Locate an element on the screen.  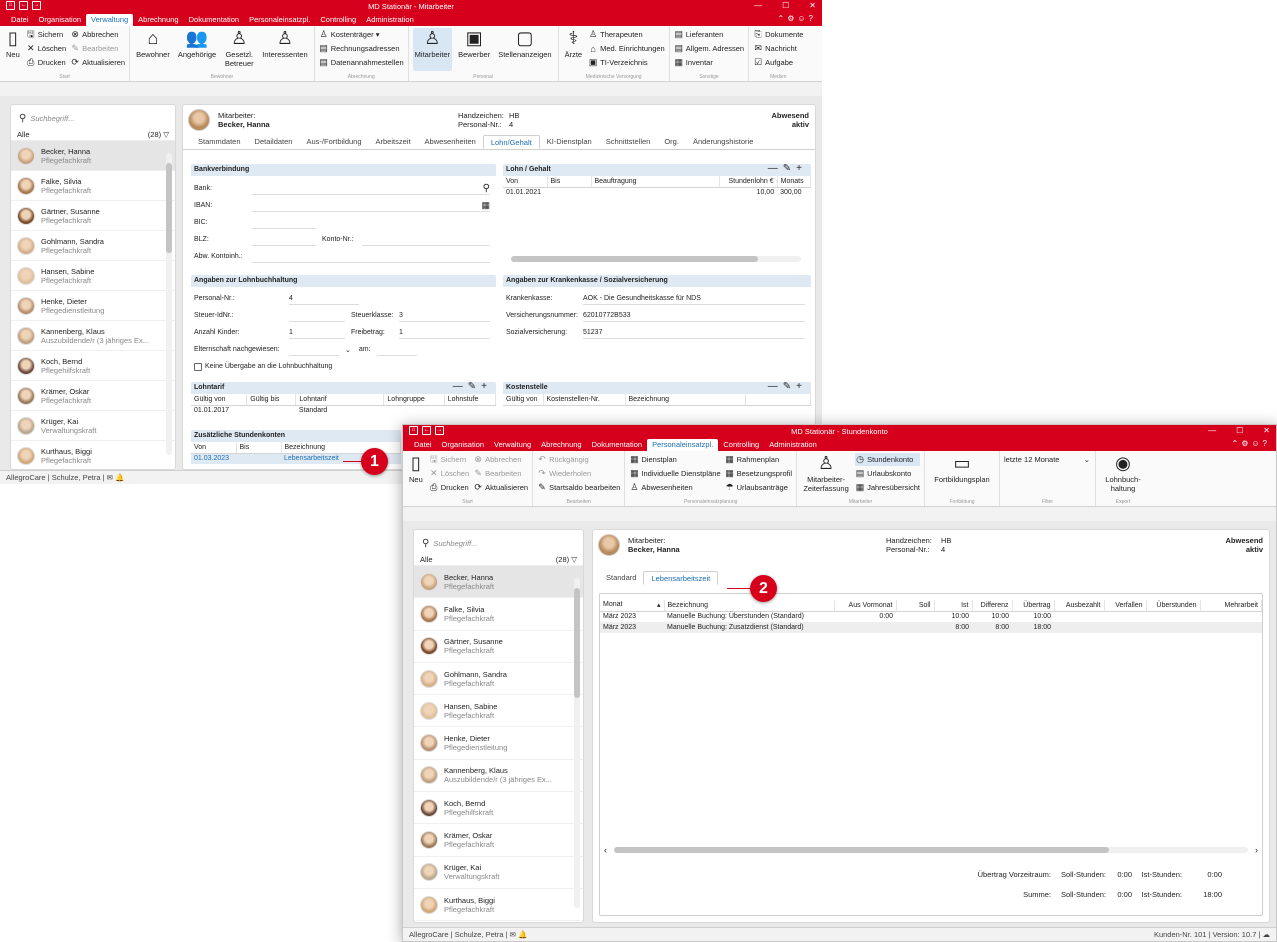
tab-fortbildung: Aus-/Fortbildung is located at coordinates (333, 142).